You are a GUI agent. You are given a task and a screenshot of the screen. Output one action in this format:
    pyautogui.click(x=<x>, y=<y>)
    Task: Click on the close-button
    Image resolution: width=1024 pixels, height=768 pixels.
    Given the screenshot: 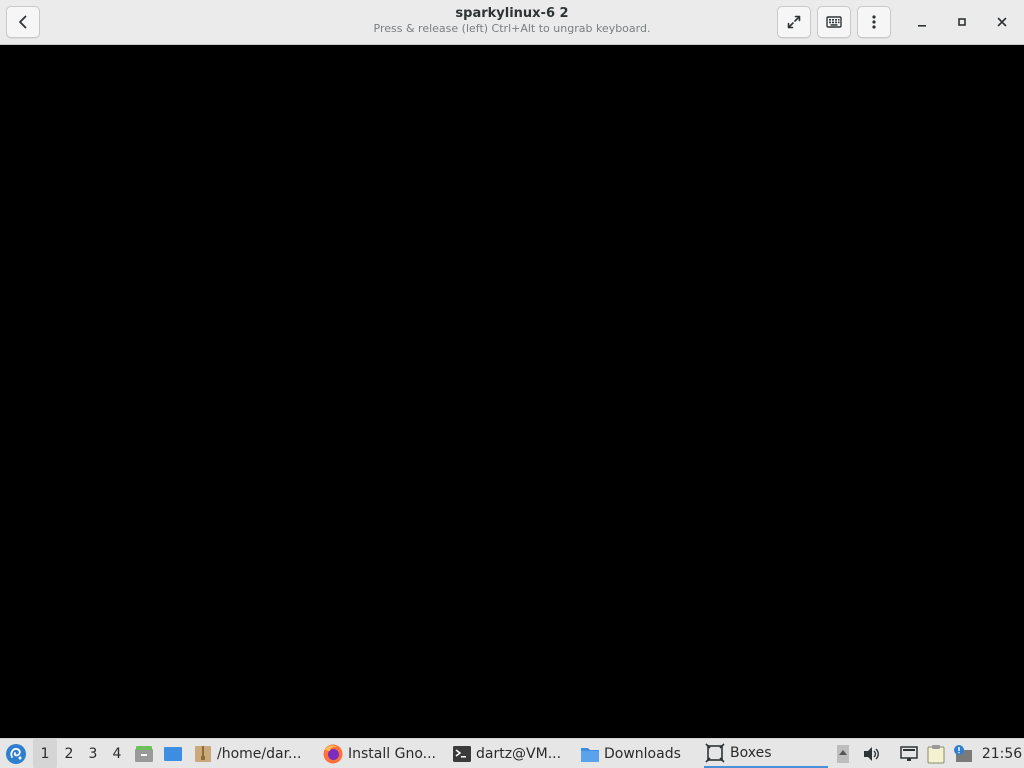 What is the action you would take?
    pyautogui.click(x=1002, y=22)
    